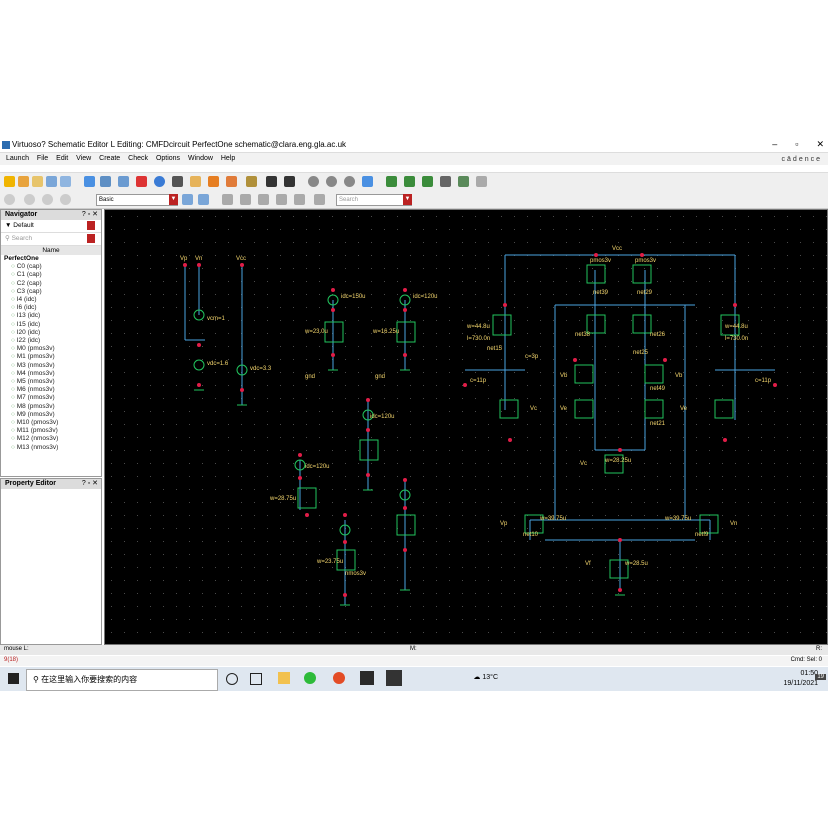 The image size is (828, 828). I want to click on stretch-icon, so click(123, 181).